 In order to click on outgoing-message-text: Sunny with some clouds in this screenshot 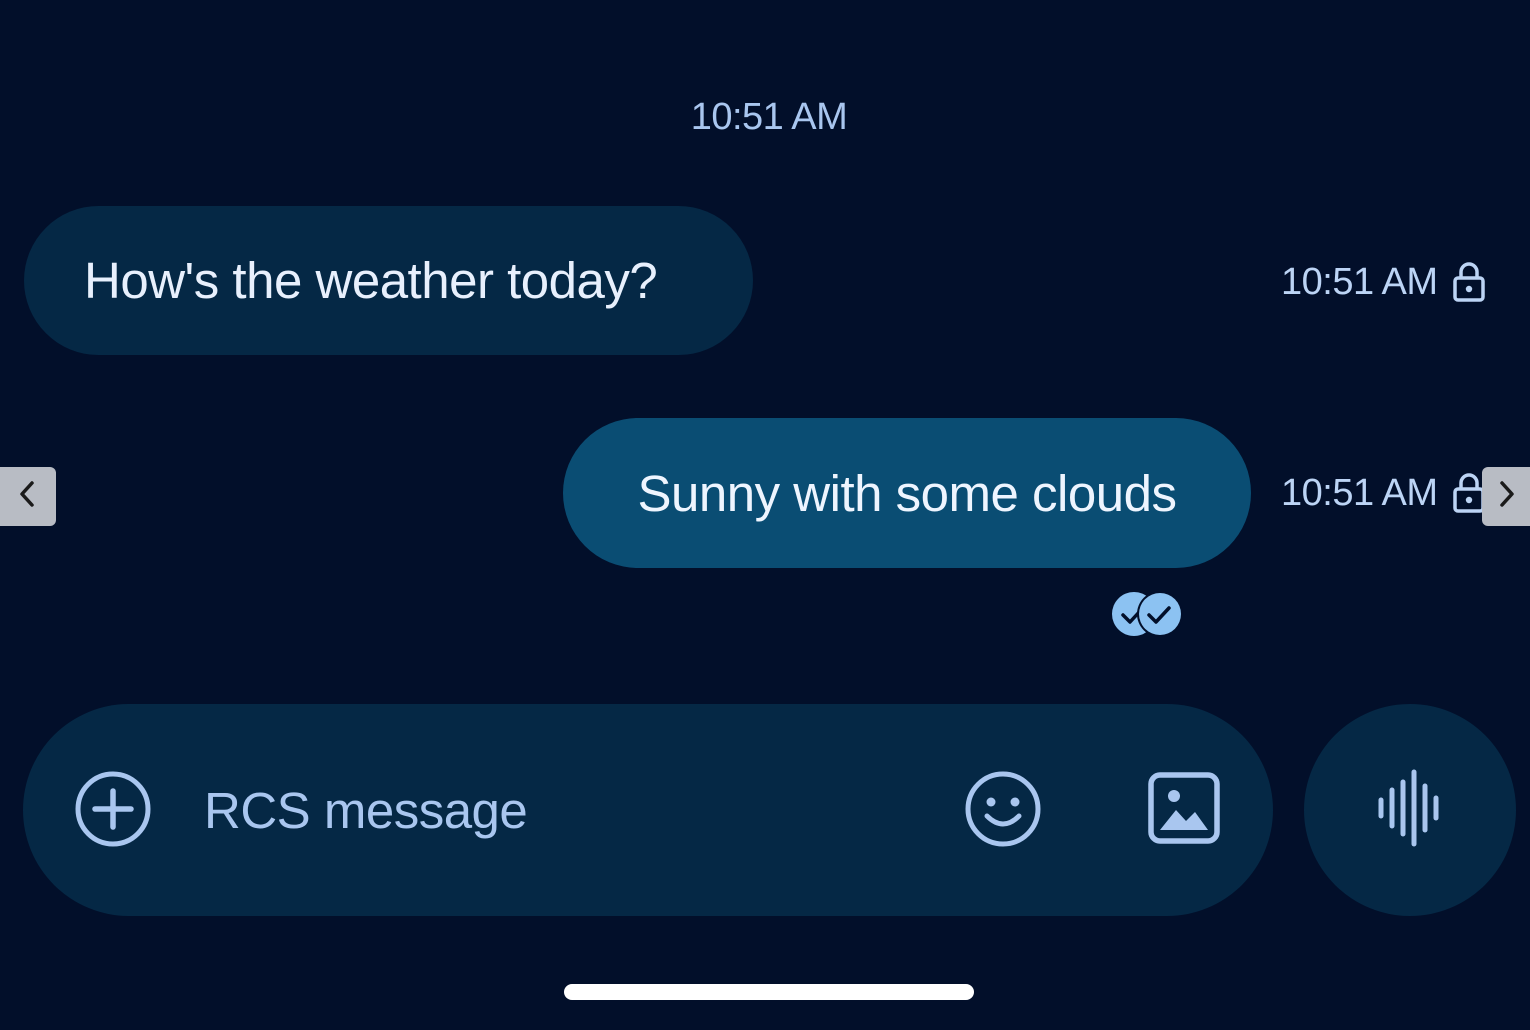, I will do `click(907, 493)`.